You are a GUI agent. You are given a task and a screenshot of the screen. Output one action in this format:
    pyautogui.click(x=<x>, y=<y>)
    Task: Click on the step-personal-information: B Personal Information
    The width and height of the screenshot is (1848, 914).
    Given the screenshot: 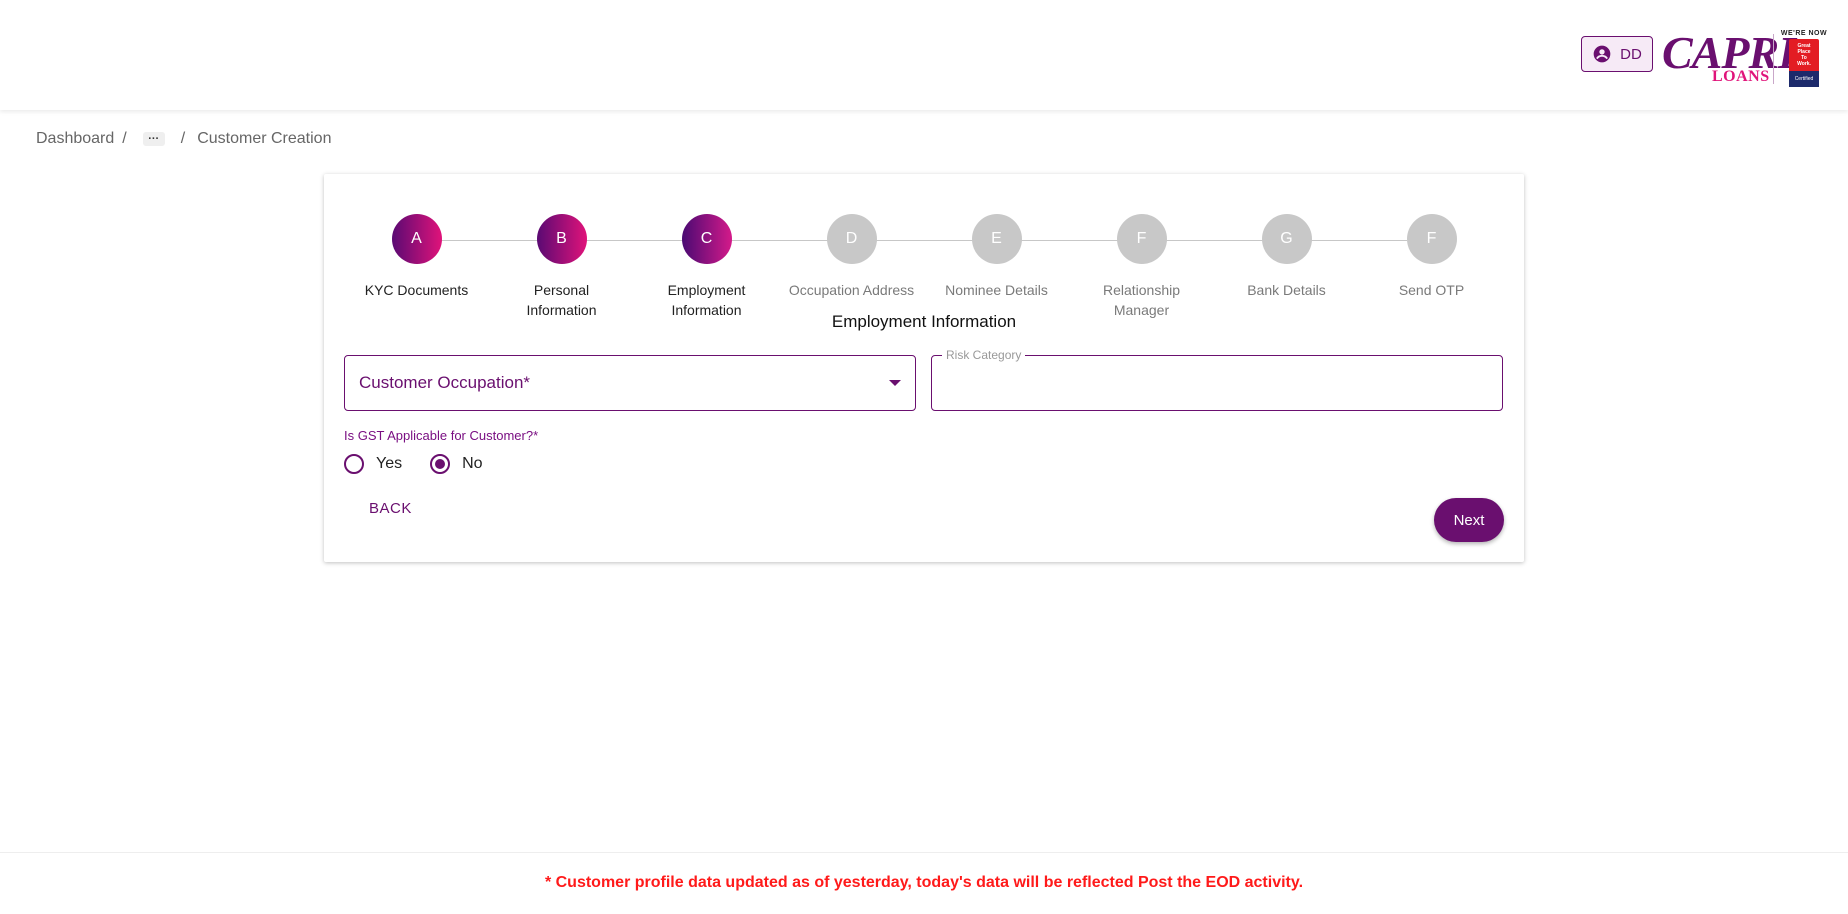 What is the action you would take?
    pyautogui.click(x=561, y=267)
    